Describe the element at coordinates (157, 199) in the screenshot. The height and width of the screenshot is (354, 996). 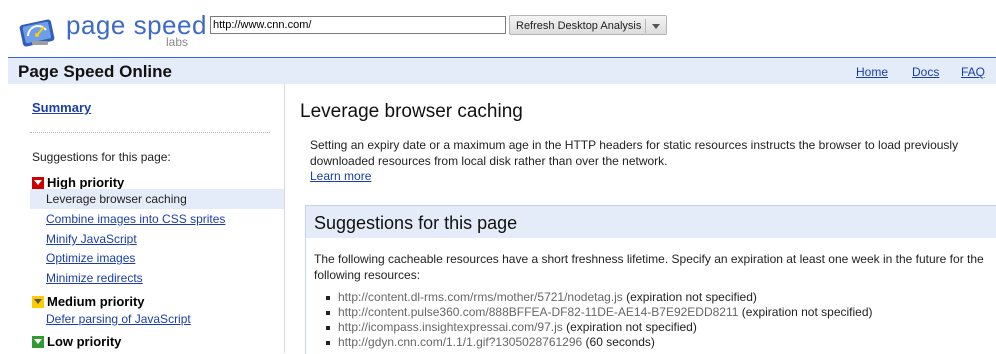
I see `sidebar-item-leverage-browser-caching: Leverage browser caching` at that location.